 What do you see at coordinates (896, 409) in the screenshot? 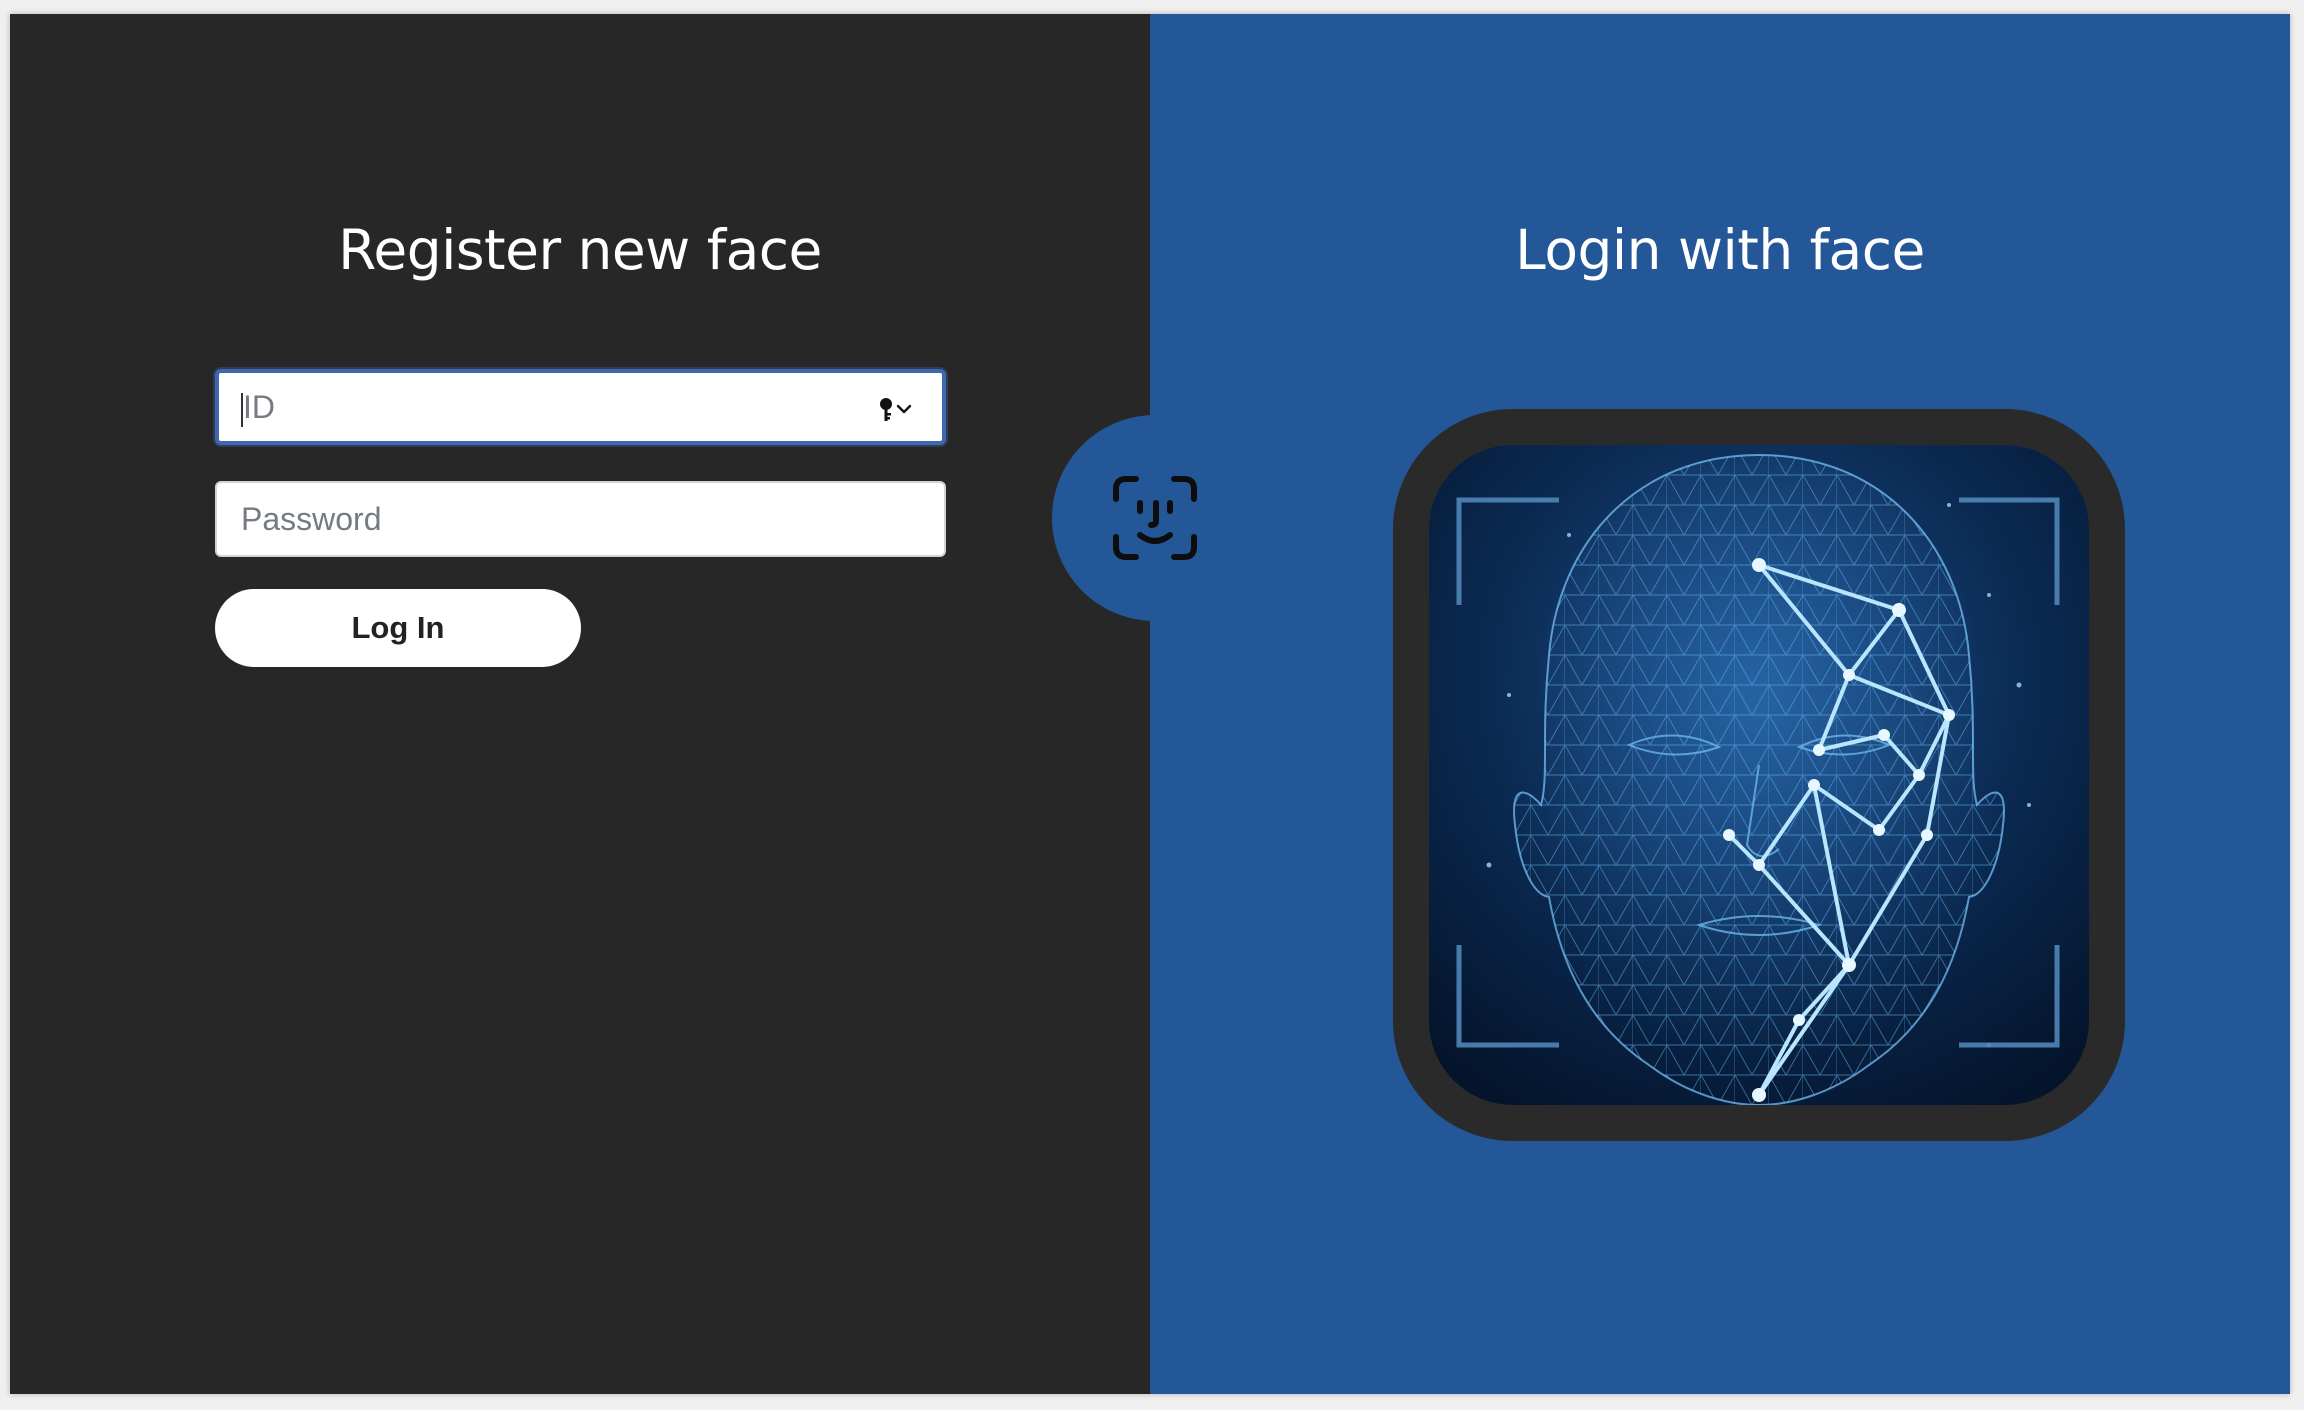
I see `key-icon` at bounding box center [896, 409].